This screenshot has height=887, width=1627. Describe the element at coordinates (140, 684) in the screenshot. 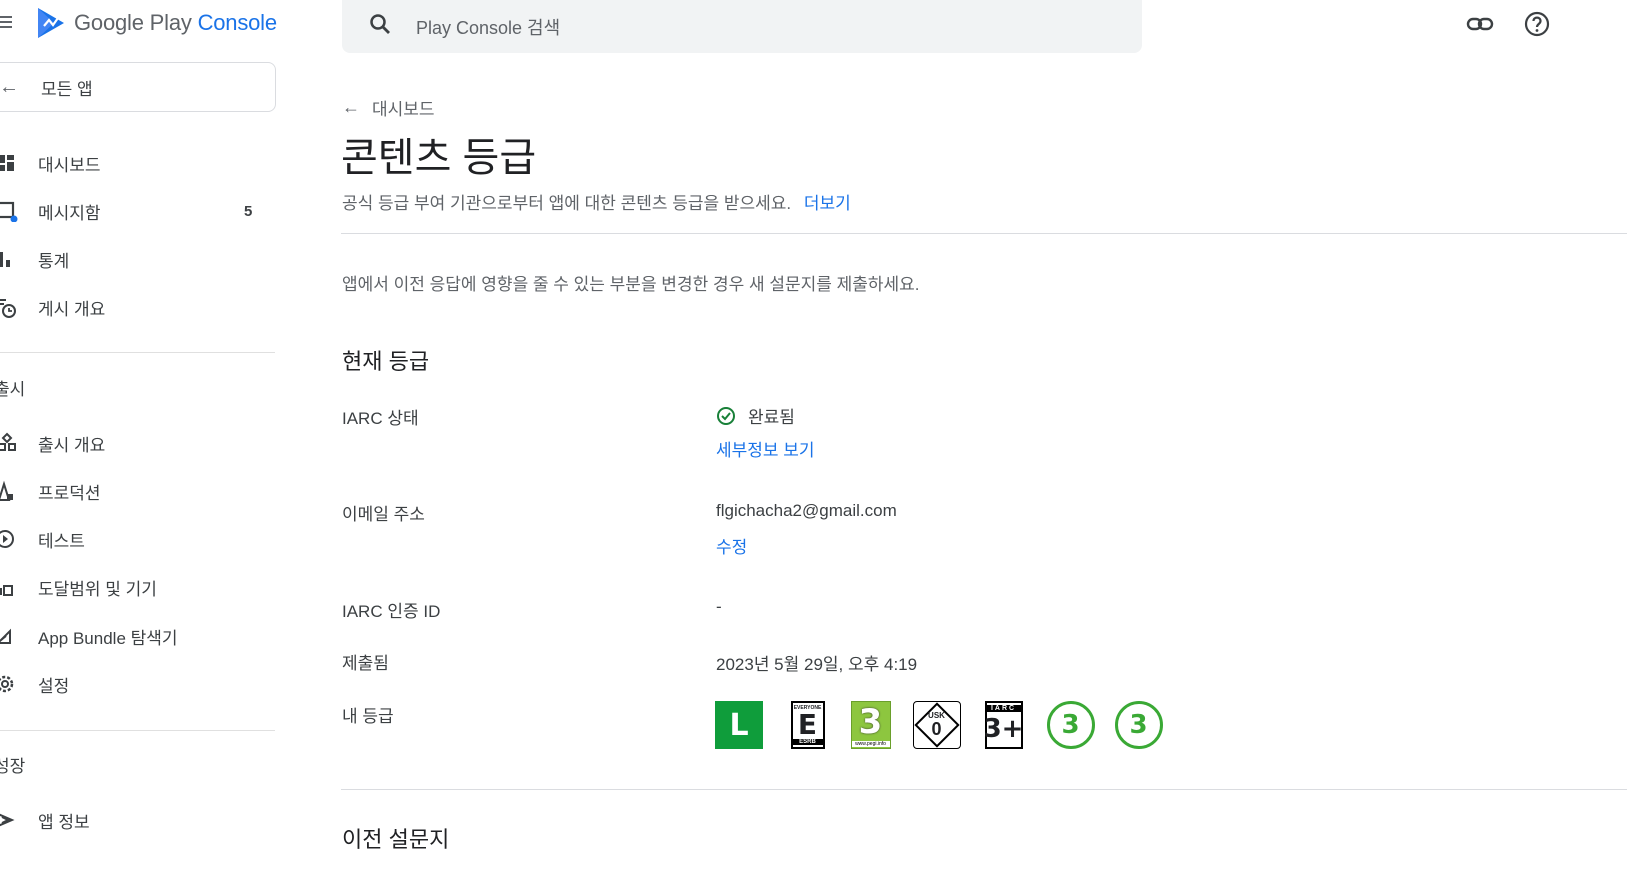

I see `sidebar-item-settings: 설정` at that location.